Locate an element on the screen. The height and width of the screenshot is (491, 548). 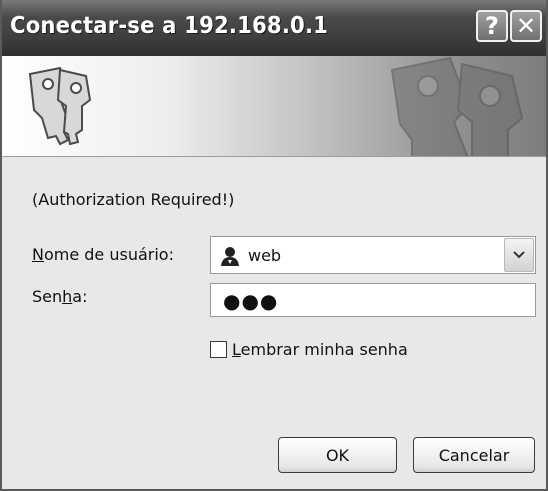
password-field: ●●● is located at coordinates (373, 300).